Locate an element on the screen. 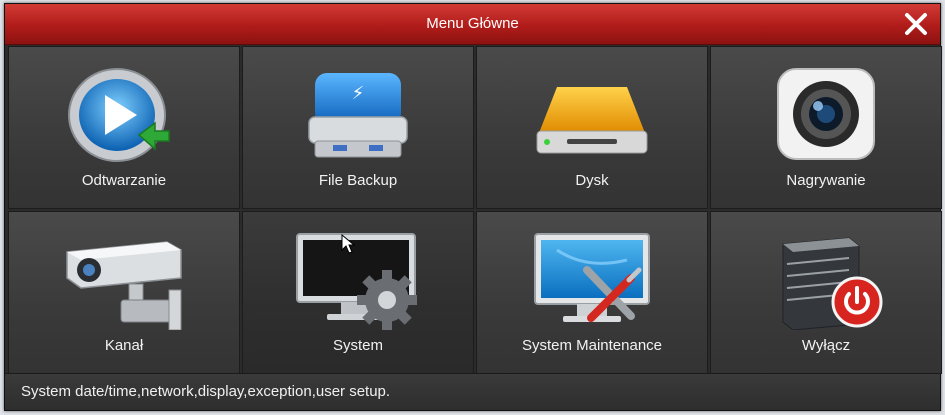 The height and width of the screenshot is (415, 945). tile-label: System is located at coordinates (357, 345).